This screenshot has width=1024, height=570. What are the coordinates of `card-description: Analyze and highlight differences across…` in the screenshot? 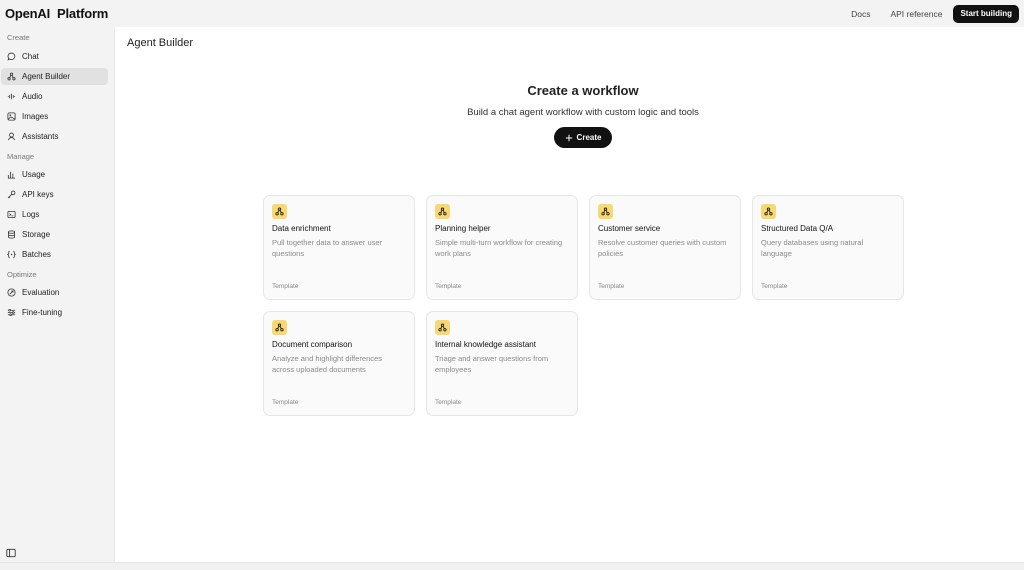 It's located at (327, 364).